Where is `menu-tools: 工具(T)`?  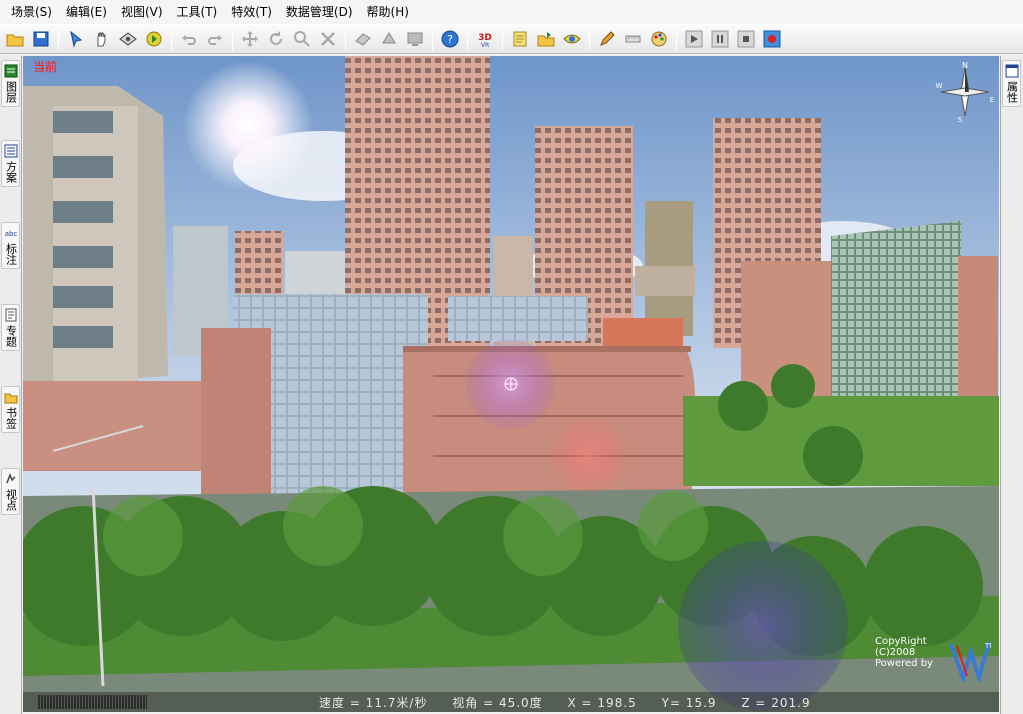
menu-tools: 工具(T) is located at coordinates (197, 12).